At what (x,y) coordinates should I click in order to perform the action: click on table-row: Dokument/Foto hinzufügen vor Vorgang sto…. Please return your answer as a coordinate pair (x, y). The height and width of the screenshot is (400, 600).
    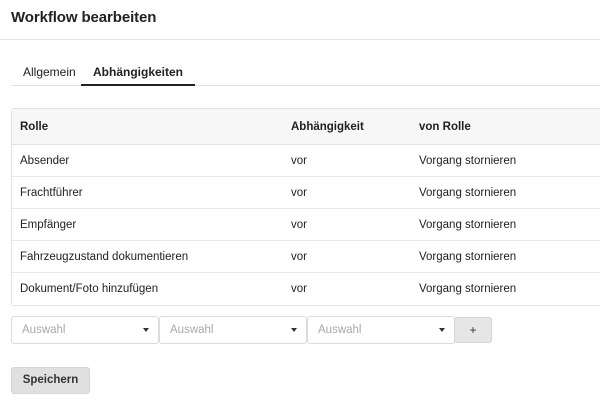
    Looking at the image, I should click on (306, 289).